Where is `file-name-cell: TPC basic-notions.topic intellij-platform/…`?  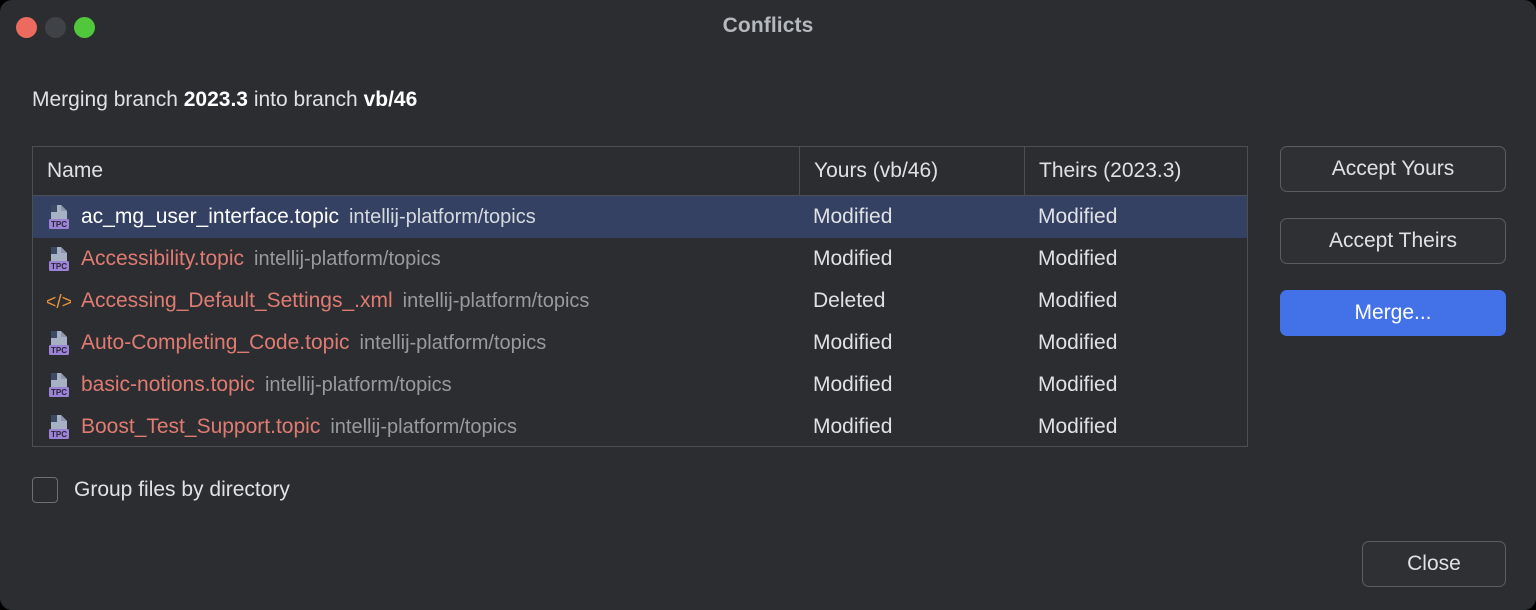 file-name-cell: TPC basic-notions.topic intellij-platform/… is located at coordinates (416, 385).